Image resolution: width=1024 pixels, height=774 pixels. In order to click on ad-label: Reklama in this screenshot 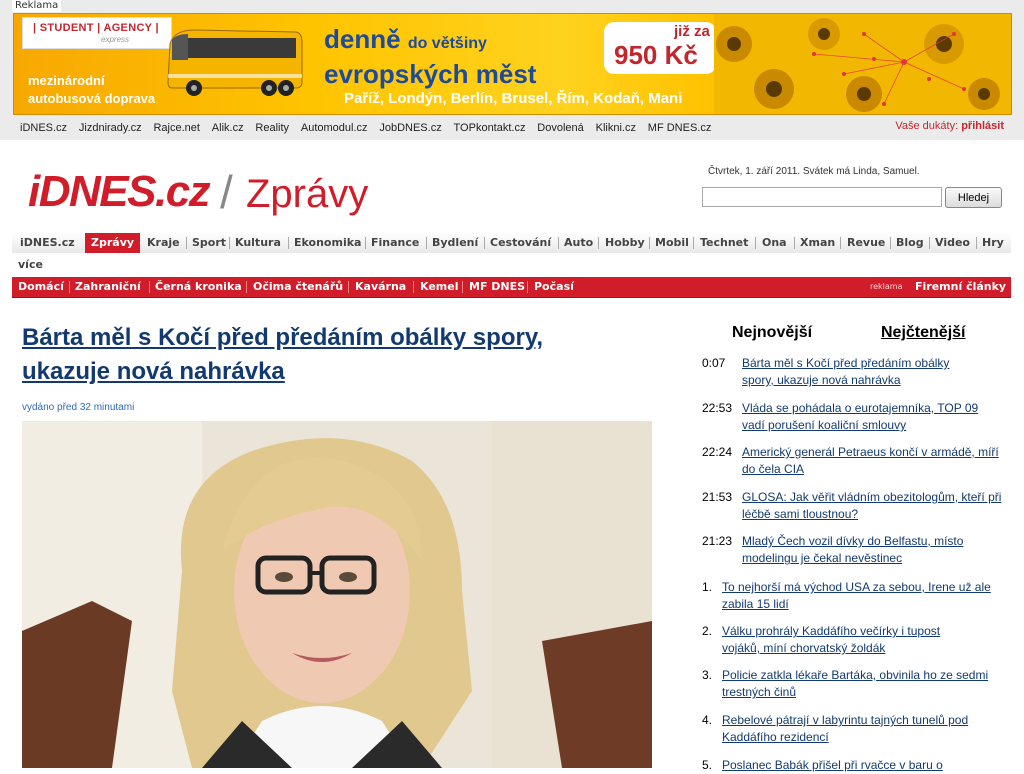, I will do `click(37, 6)`.